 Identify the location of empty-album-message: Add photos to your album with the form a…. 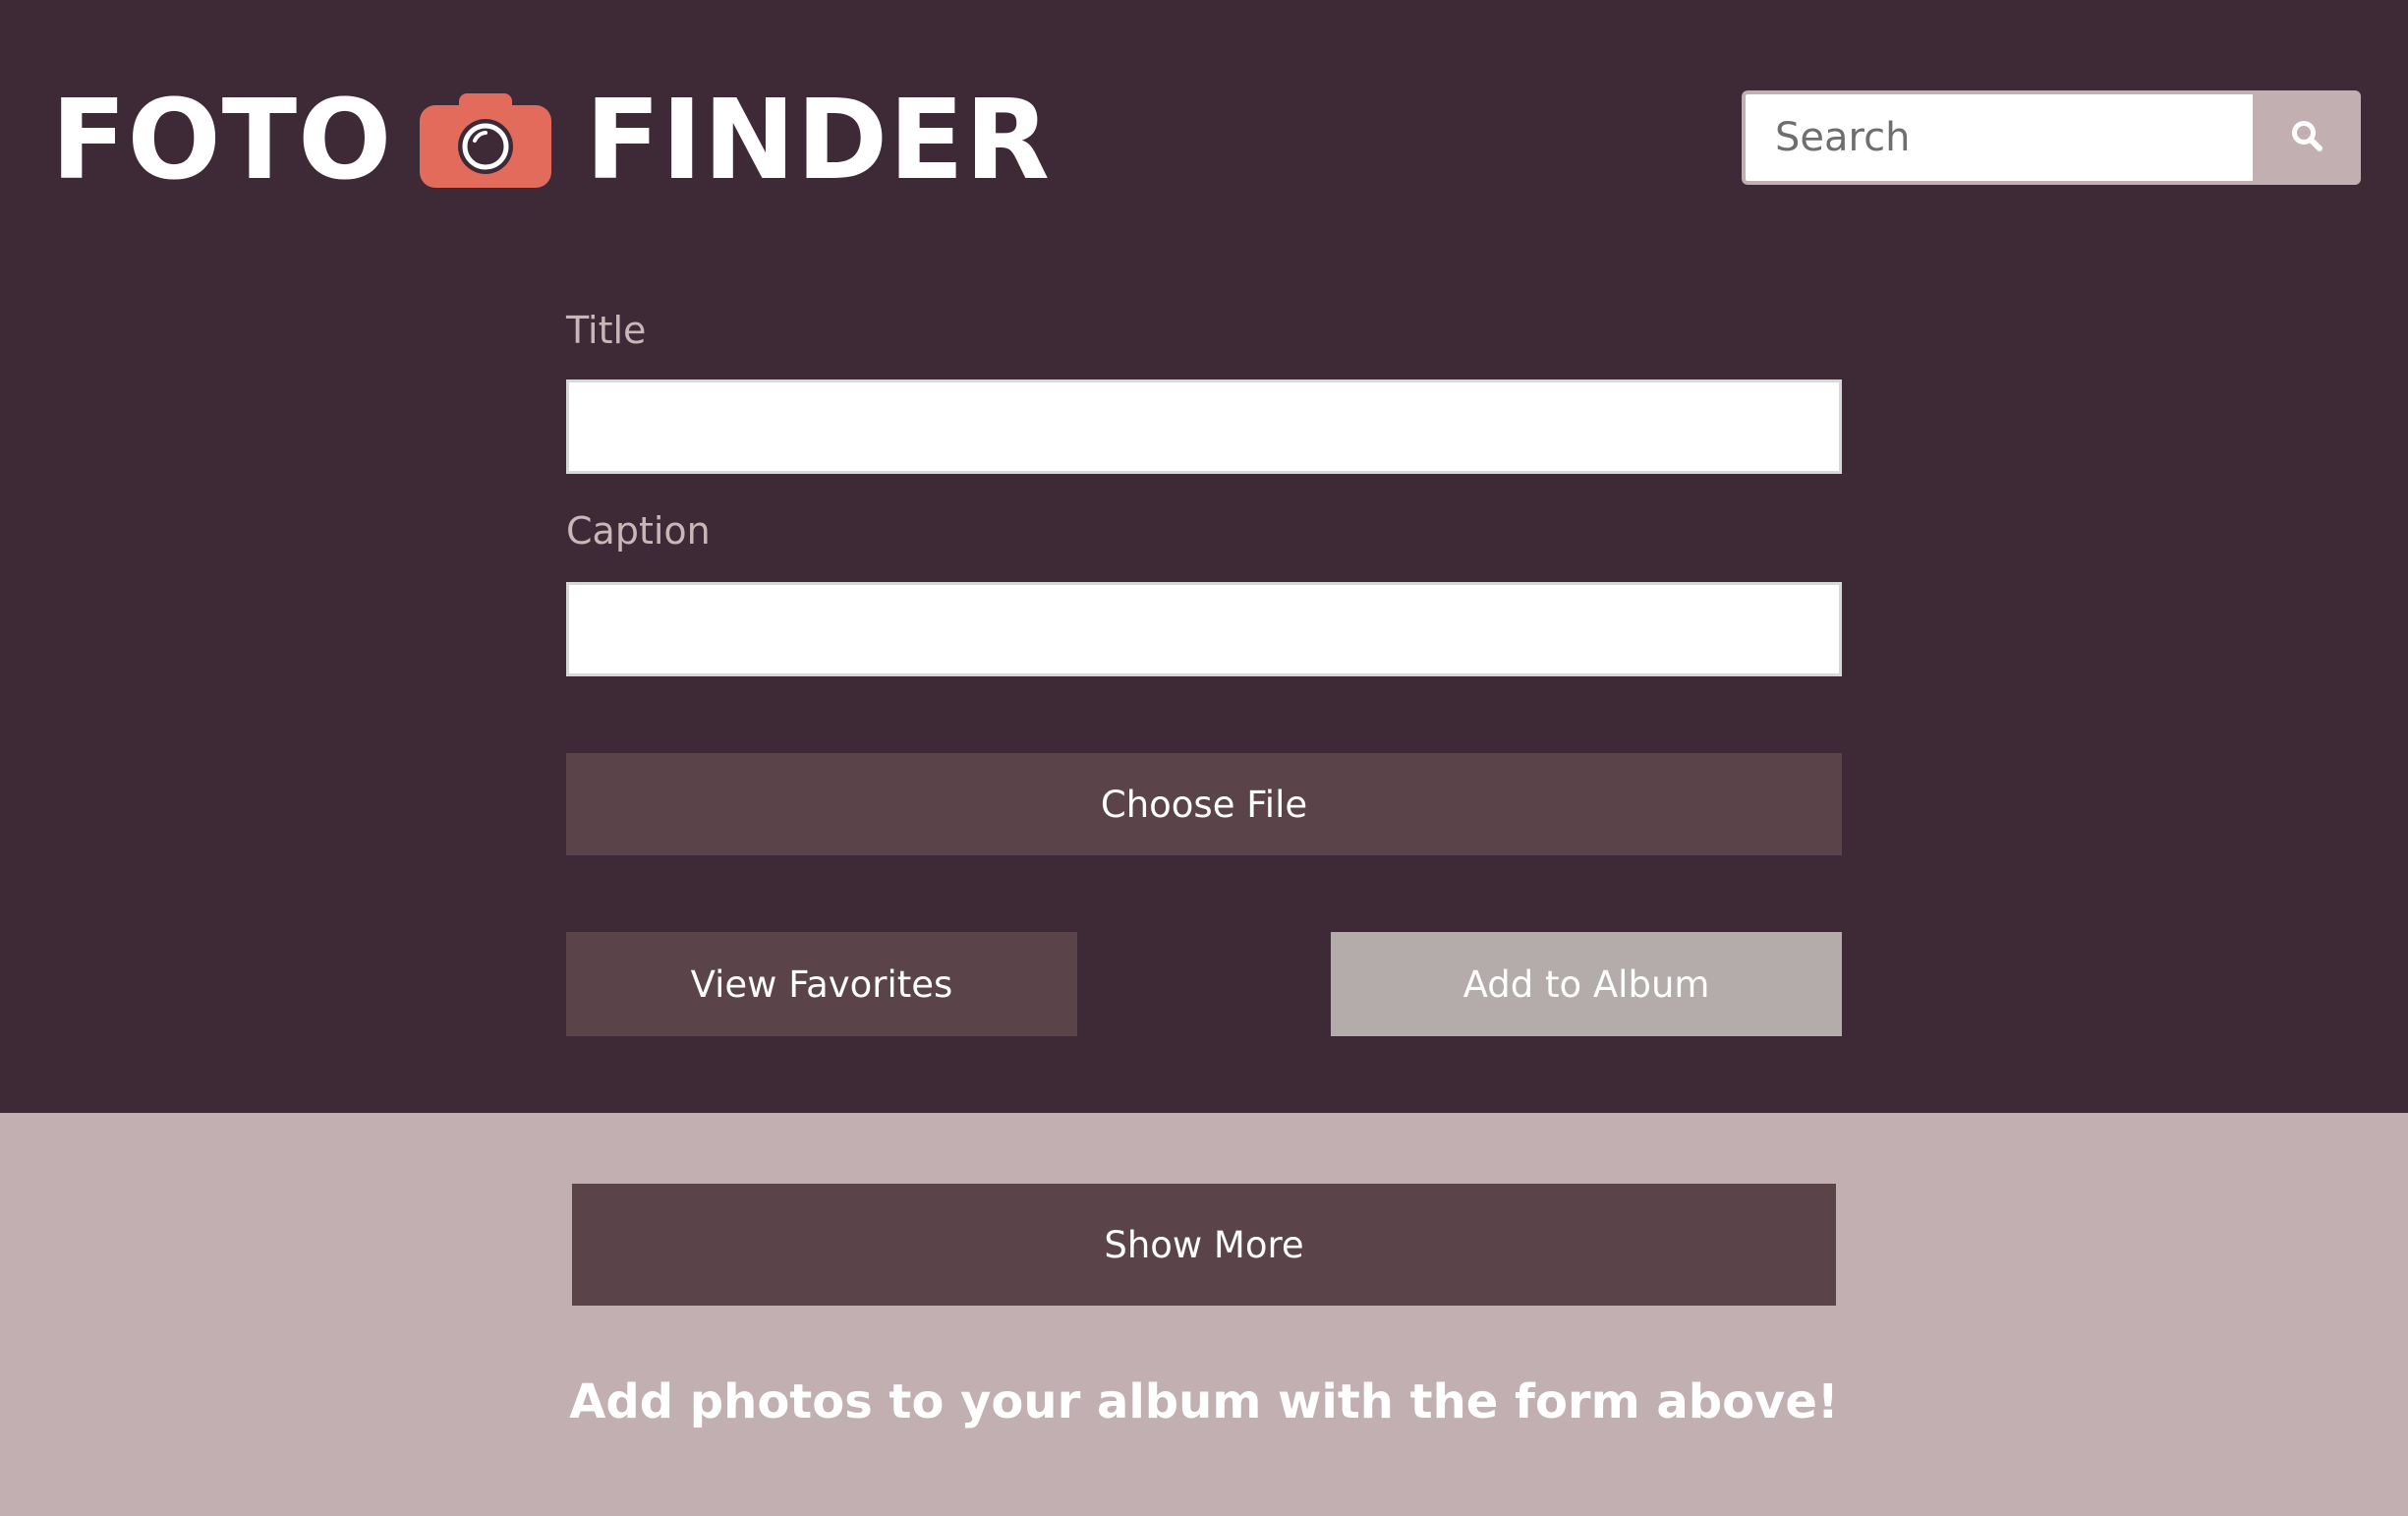
(1204, 1401).